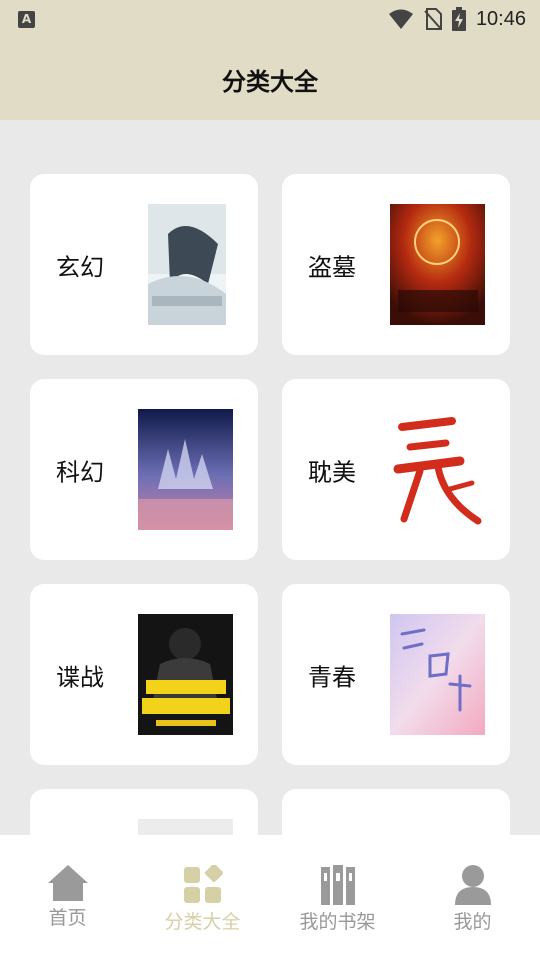 The height and width of the screenshot is (960, 540). What do you see at coordinates (144, 264) in the screenshot?
I see `category-card-xuanhuan: 玄幻` at bounding box center [144, 264].